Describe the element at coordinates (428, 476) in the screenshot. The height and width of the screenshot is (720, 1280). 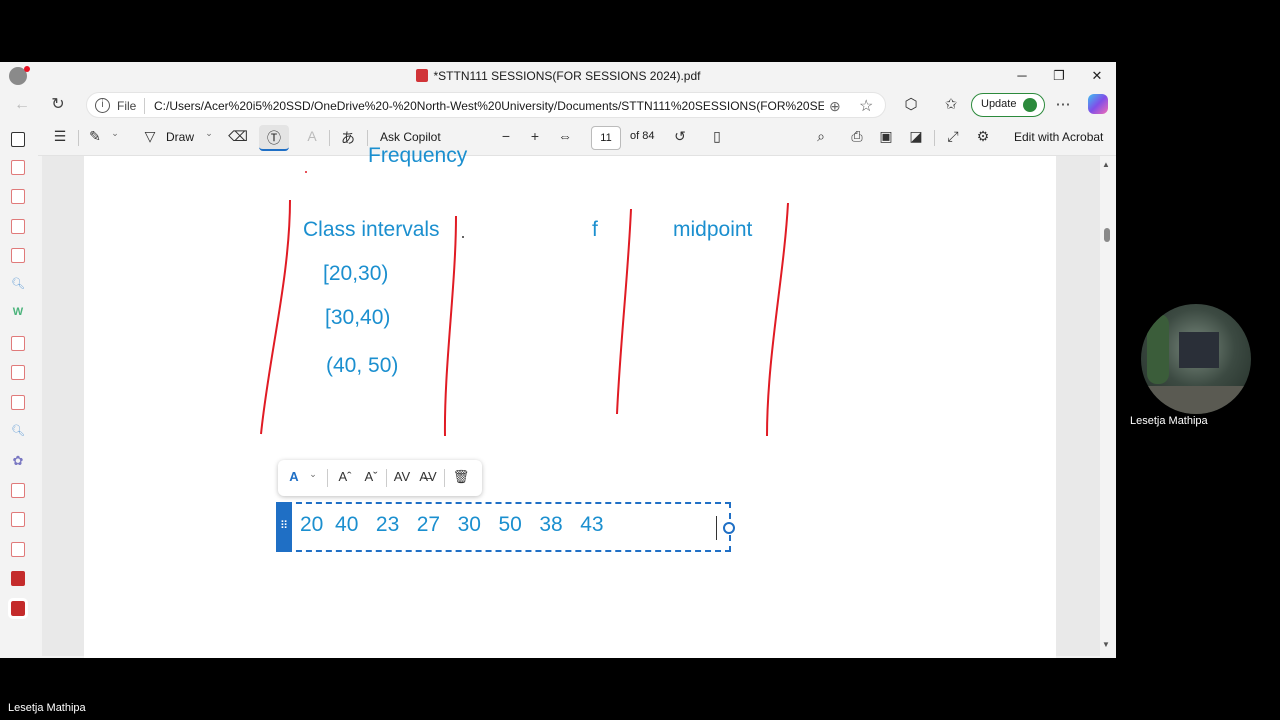
I see `decrease-spacing-icon: A̶V` at that location.